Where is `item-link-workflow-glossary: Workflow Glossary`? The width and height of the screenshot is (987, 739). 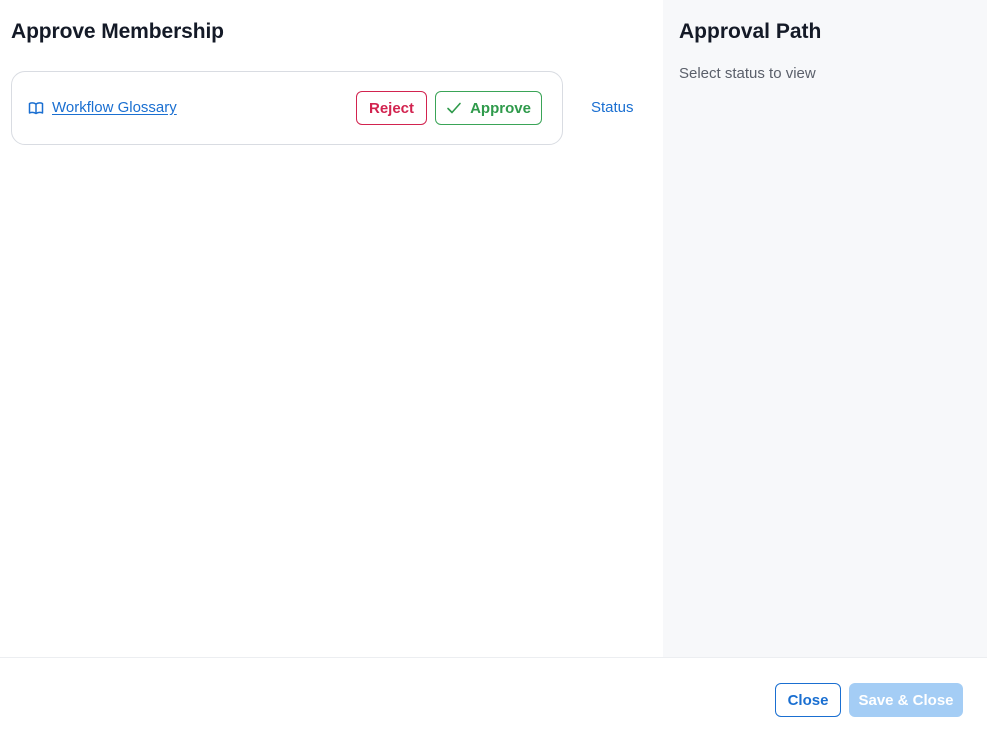 item-link-workflow-glossary: Workflow Glossary is located at coordinates (102, 107).